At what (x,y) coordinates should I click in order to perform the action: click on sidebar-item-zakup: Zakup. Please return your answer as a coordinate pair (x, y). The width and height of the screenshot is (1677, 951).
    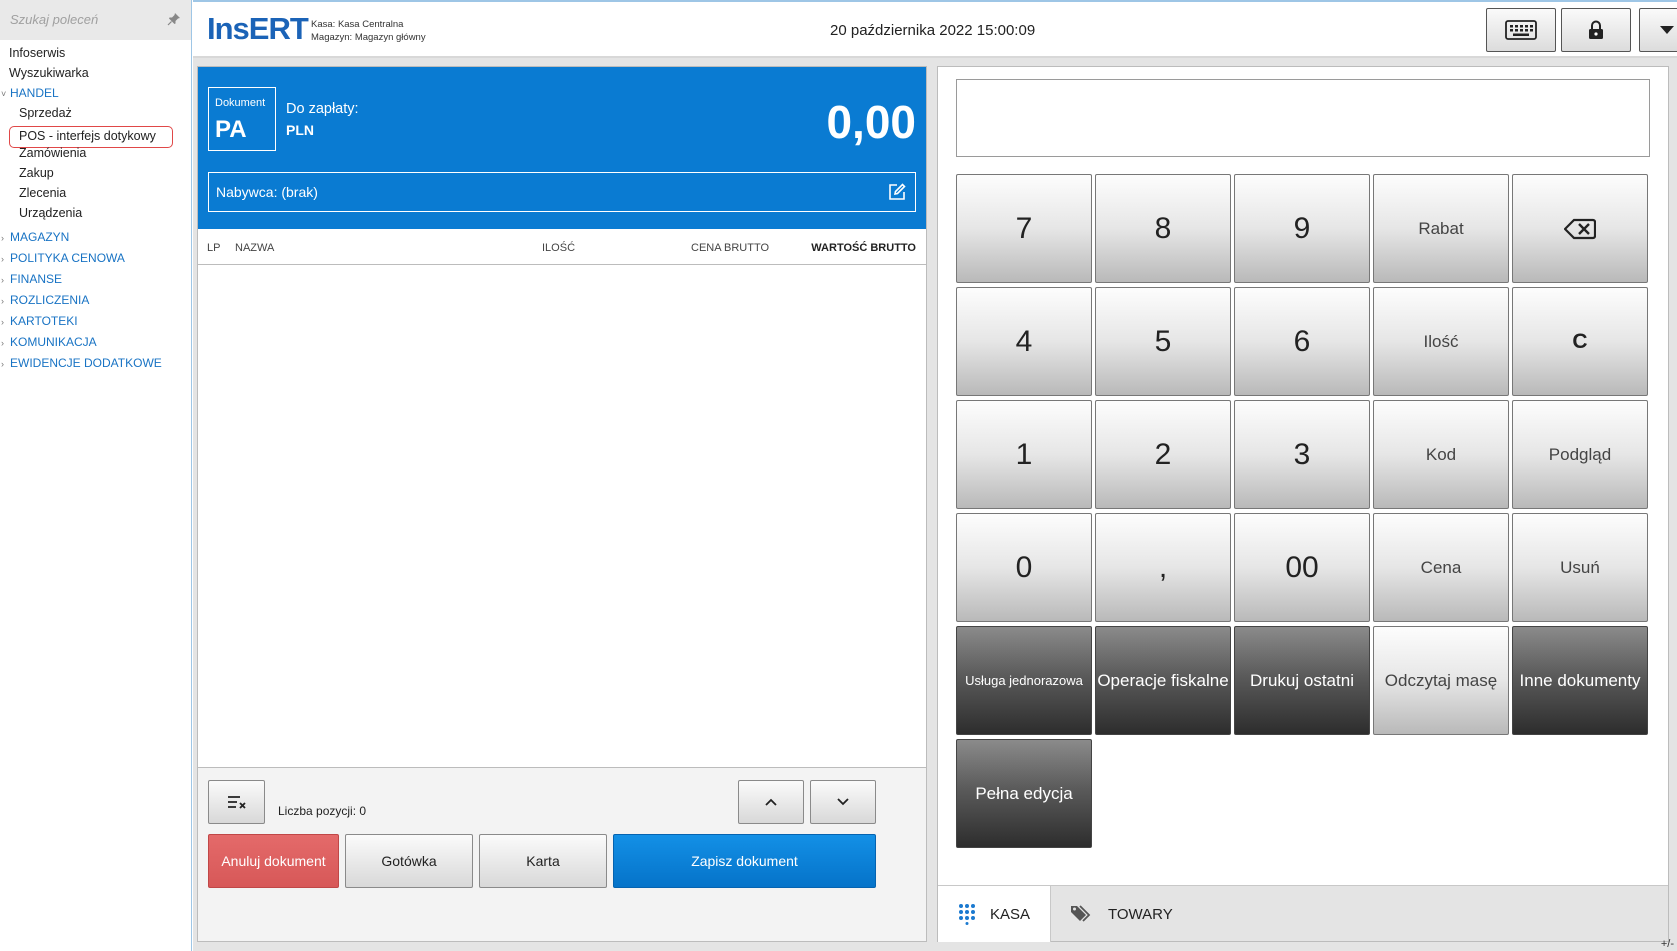
    Looking at the image, I should click on (36, 173).